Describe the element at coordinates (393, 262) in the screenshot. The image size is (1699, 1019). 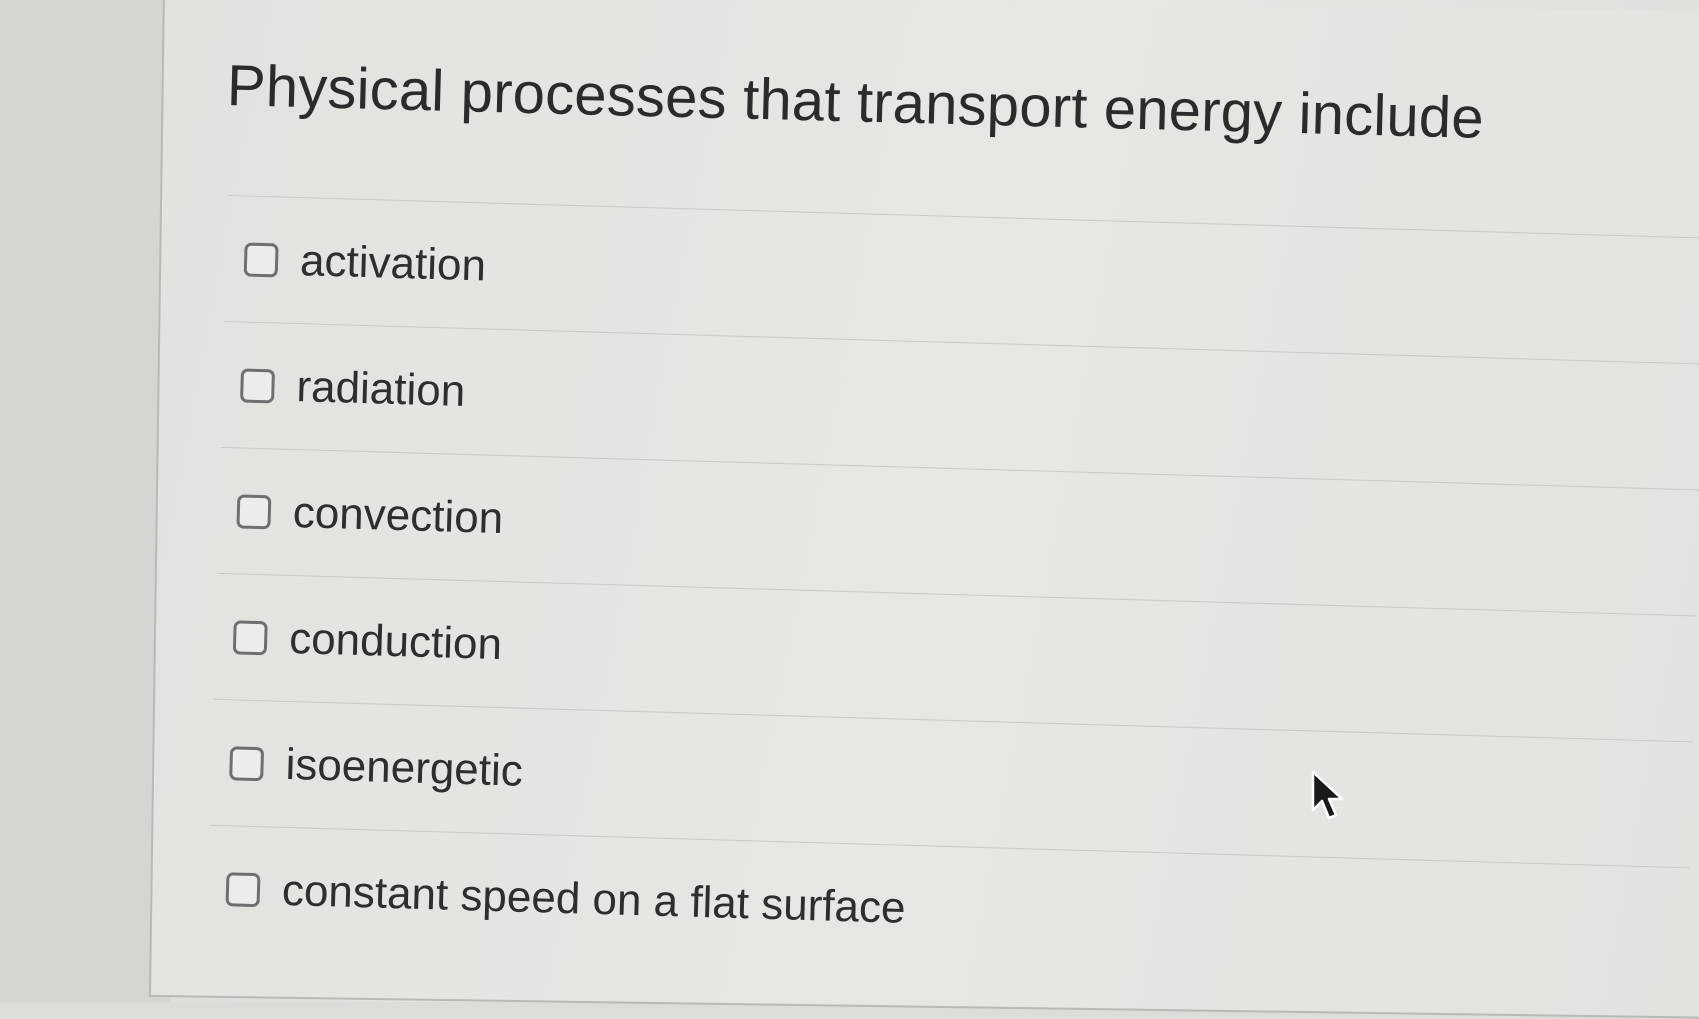
I see `option-label: activation` at that location.